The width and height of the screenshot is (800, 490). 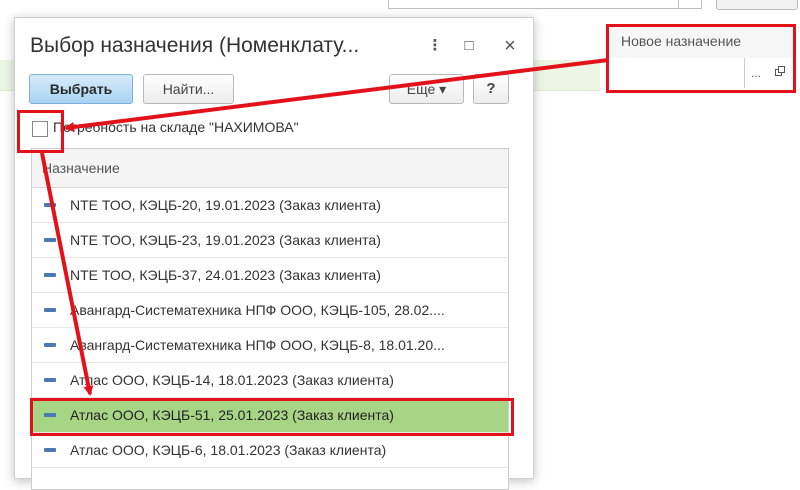 What do you see at coordinates (81, 89) in the screenshot?
I see `select-button: Выбрать` at bounding box center [81, 89].